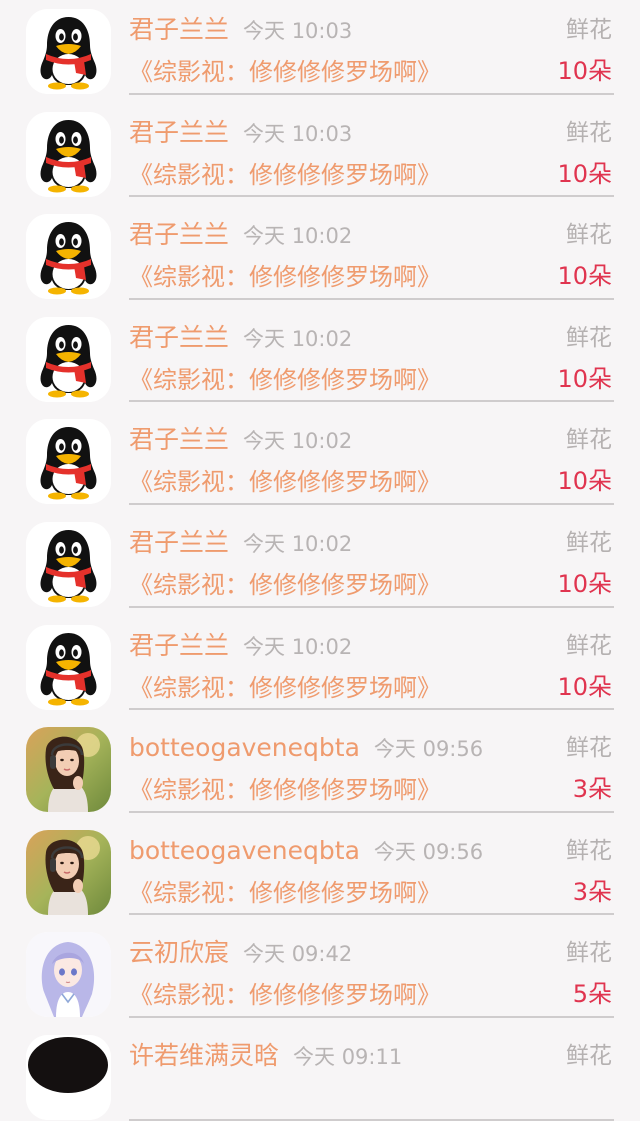 The image size is (640, 1121). I want to click on gift-time: 今天 09:42, so click(298, 954).